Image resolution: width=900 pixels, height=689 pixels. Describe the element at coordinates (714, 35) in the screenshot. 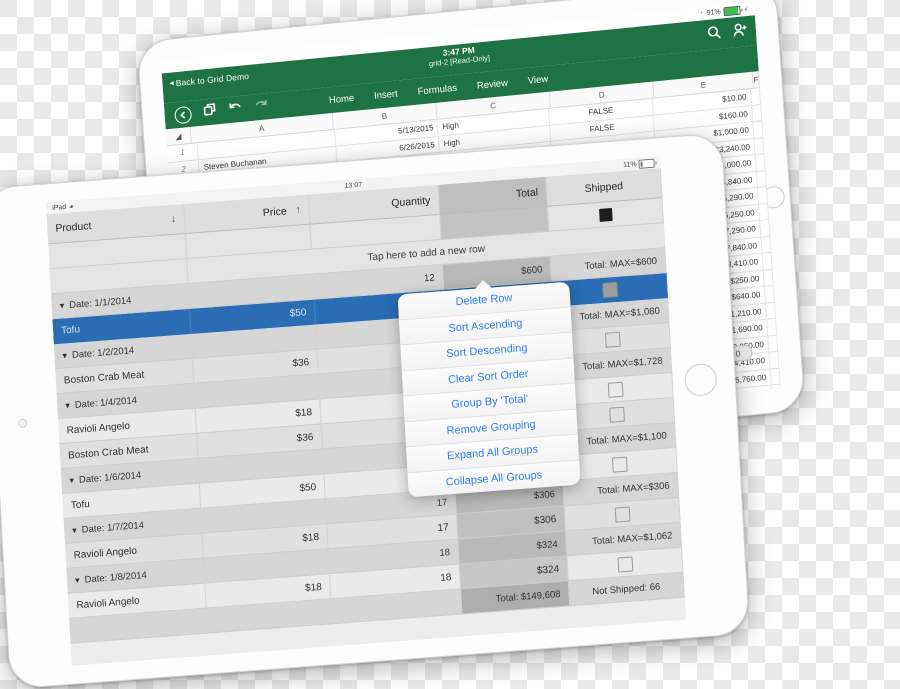

I see `search-icon` at that location.